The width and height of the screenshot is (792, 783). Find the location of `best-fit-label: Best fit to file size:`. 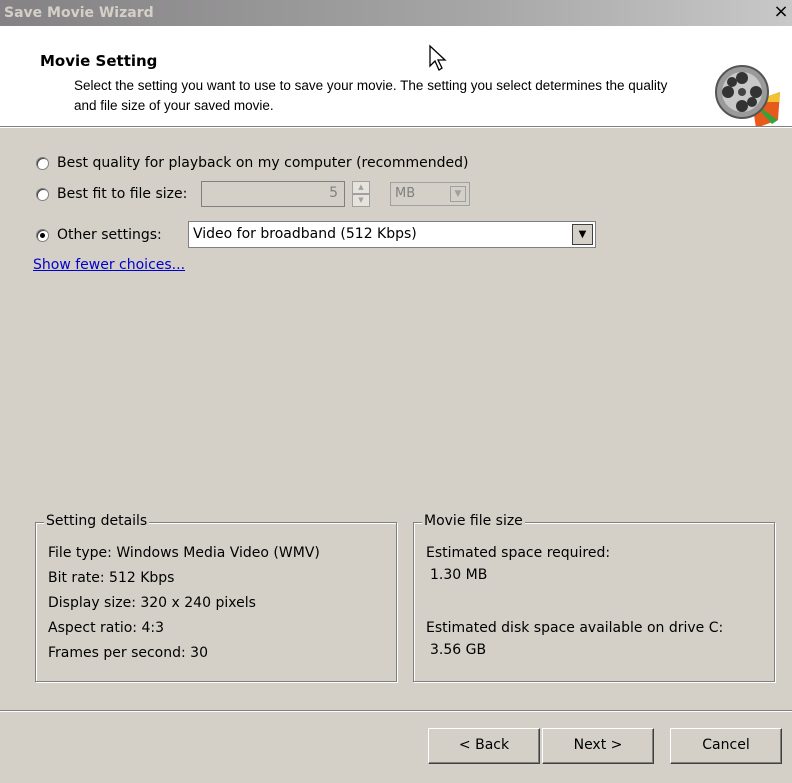

best-fit-label: Best fit to file size: is located at coordinates (122, 194).